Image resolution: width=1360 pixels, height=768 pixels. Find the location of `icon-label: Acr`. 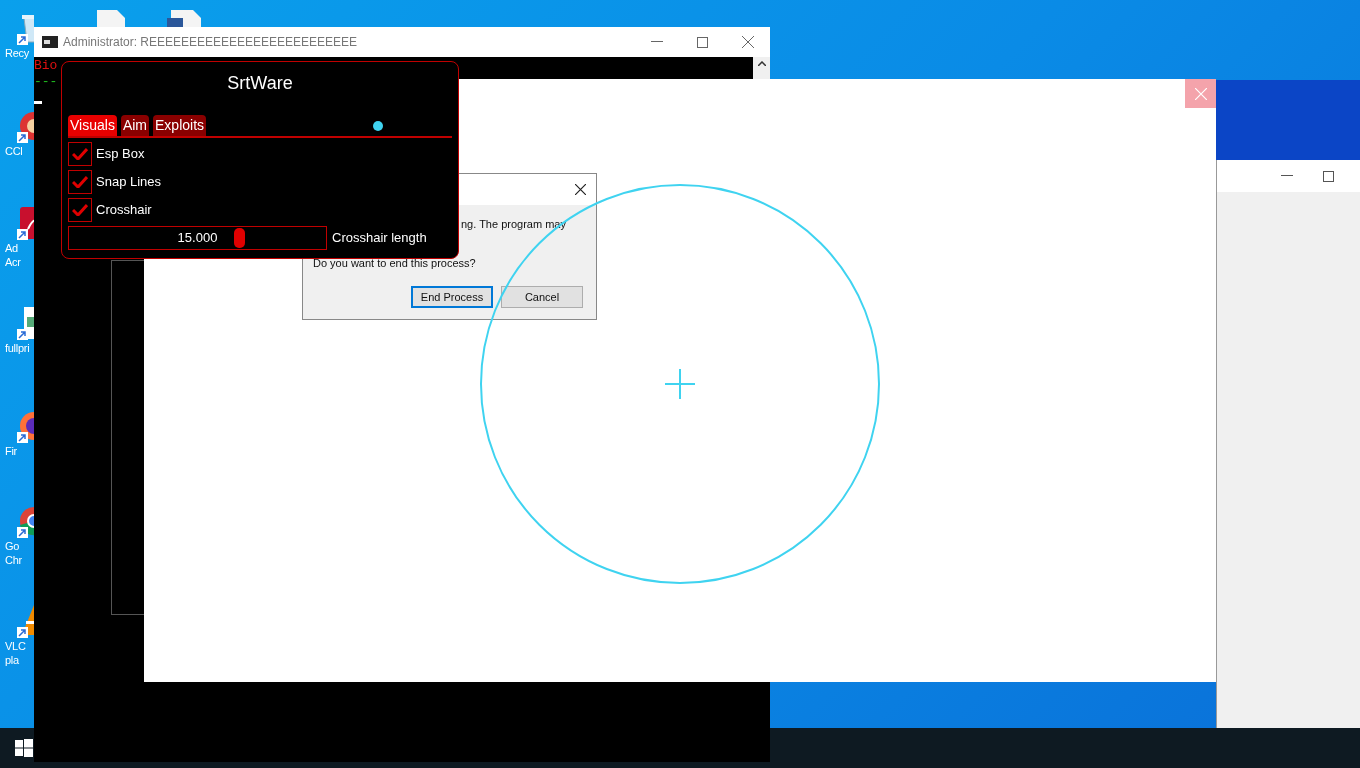

icon-label: Acr is located at coordinates (12, 262).